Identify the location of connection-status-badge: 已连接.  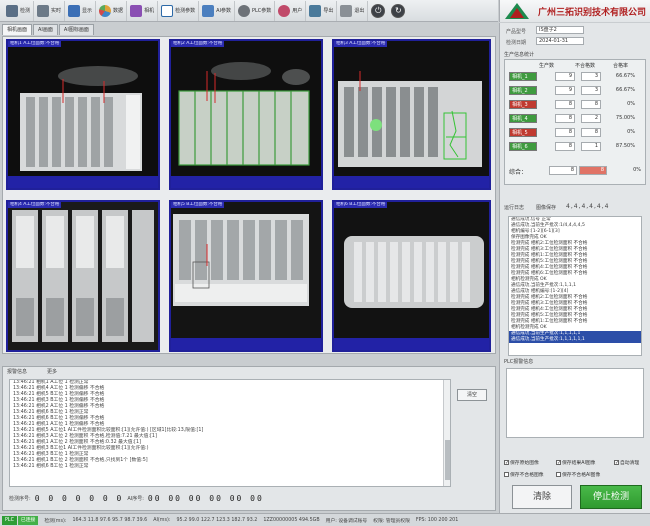
(28, 520).